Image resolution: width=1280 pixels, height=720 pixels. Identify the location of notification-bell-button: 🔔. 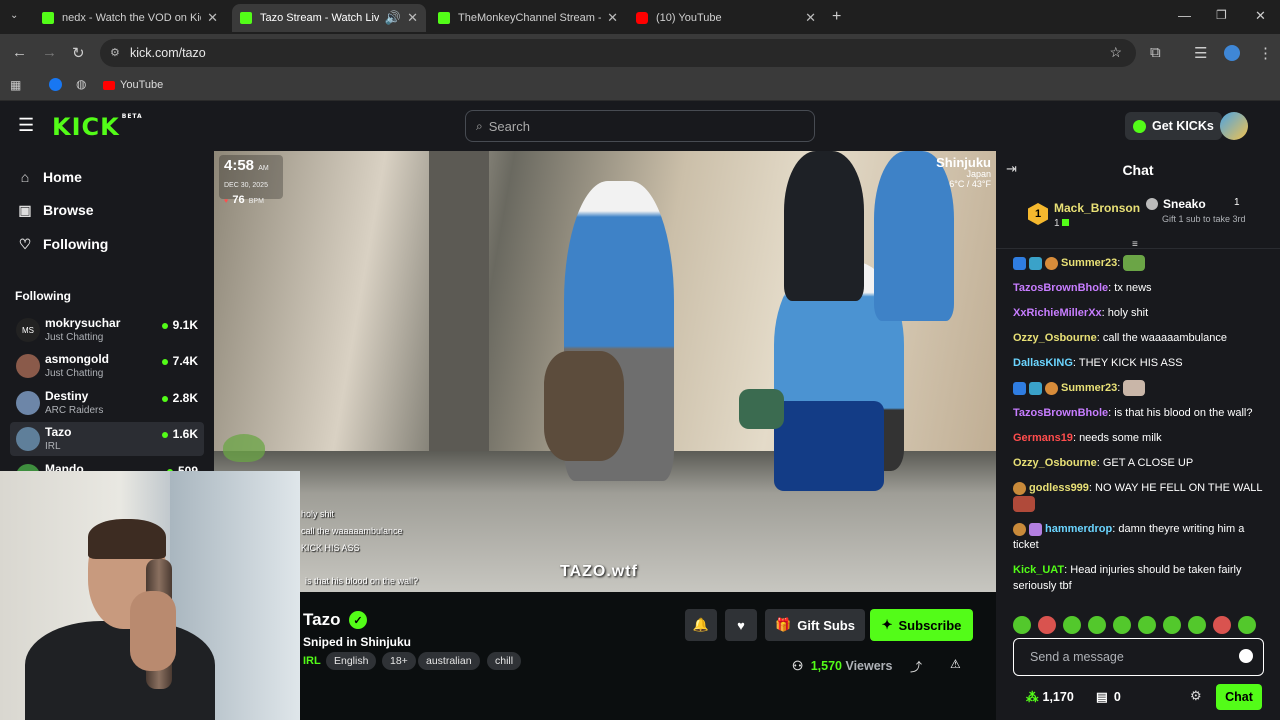
(701, 625).